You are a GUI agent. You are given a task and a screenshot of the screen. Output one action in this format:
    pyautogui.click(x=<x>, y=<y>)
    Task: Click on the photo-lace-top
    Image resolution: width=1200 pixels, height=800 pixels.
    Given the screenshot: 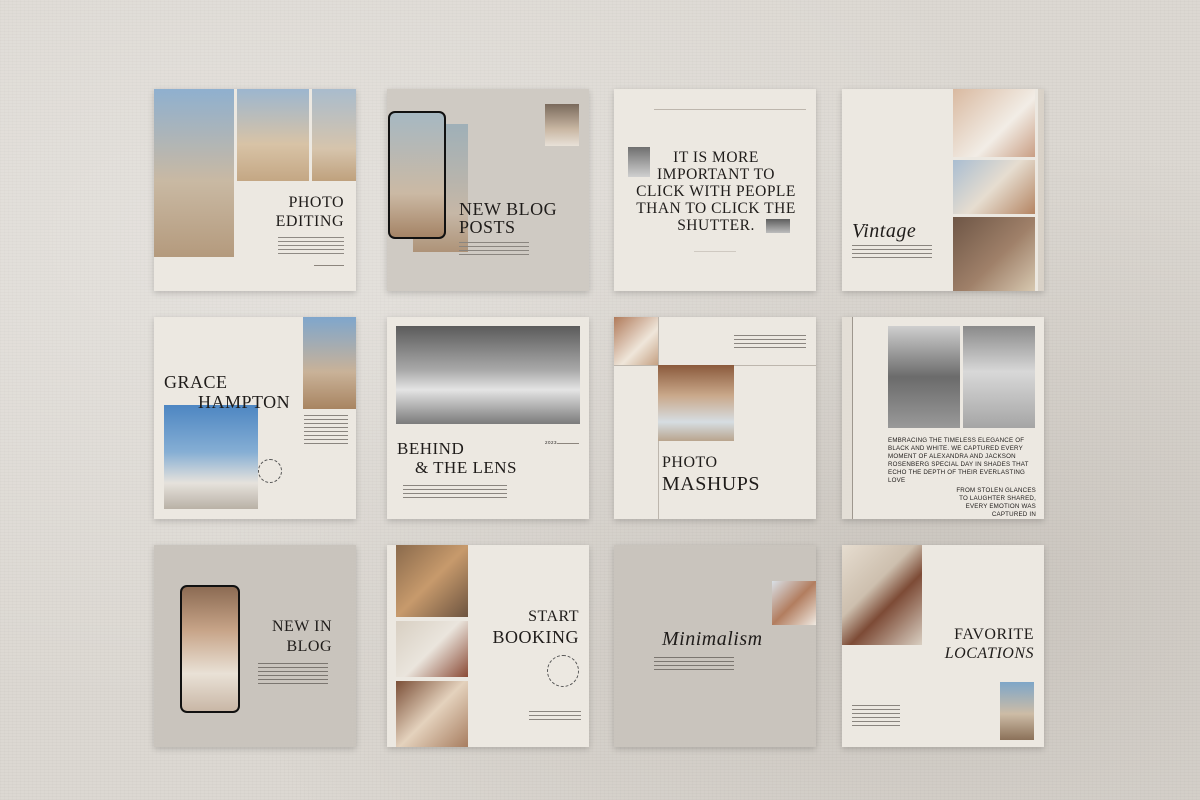 What is the action you would take?
    pyautogui.click(x=432, y=714)
    